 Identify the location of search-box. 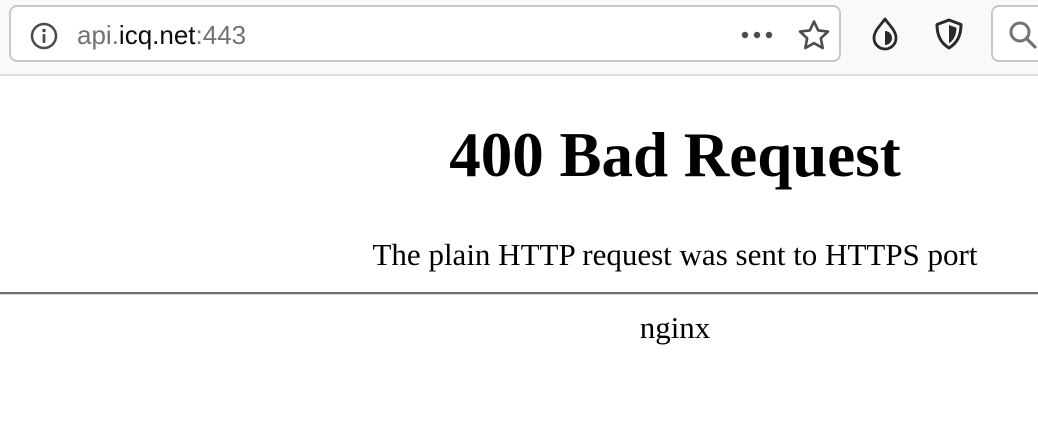
(1014, 33).